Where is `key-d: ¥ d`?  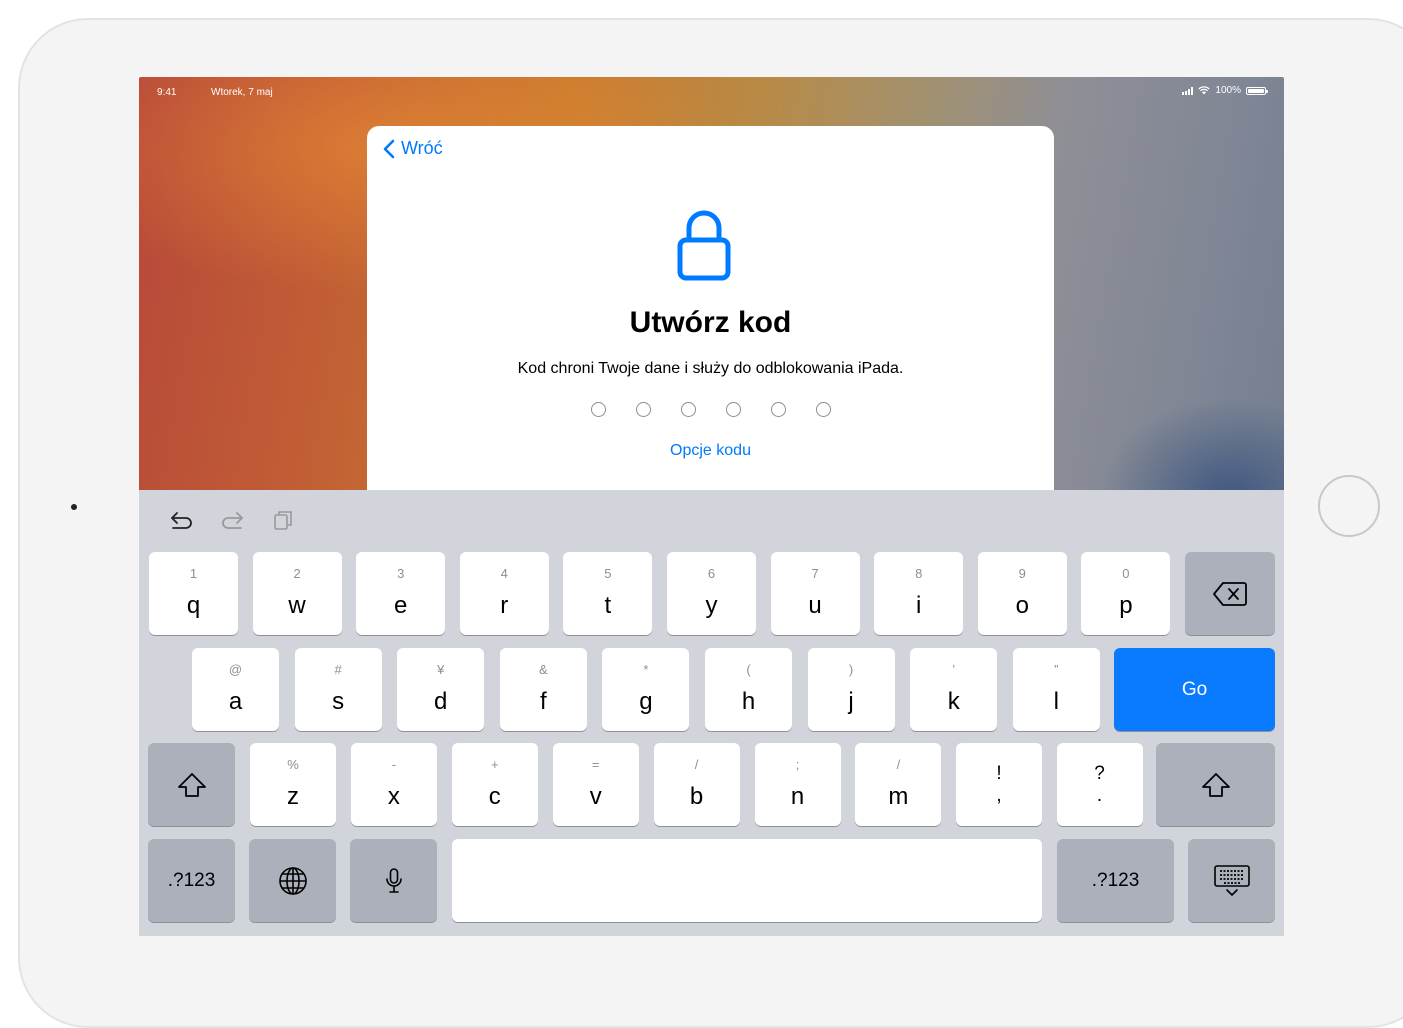 key-d: ¥ d is located at coordinates (441, 689).